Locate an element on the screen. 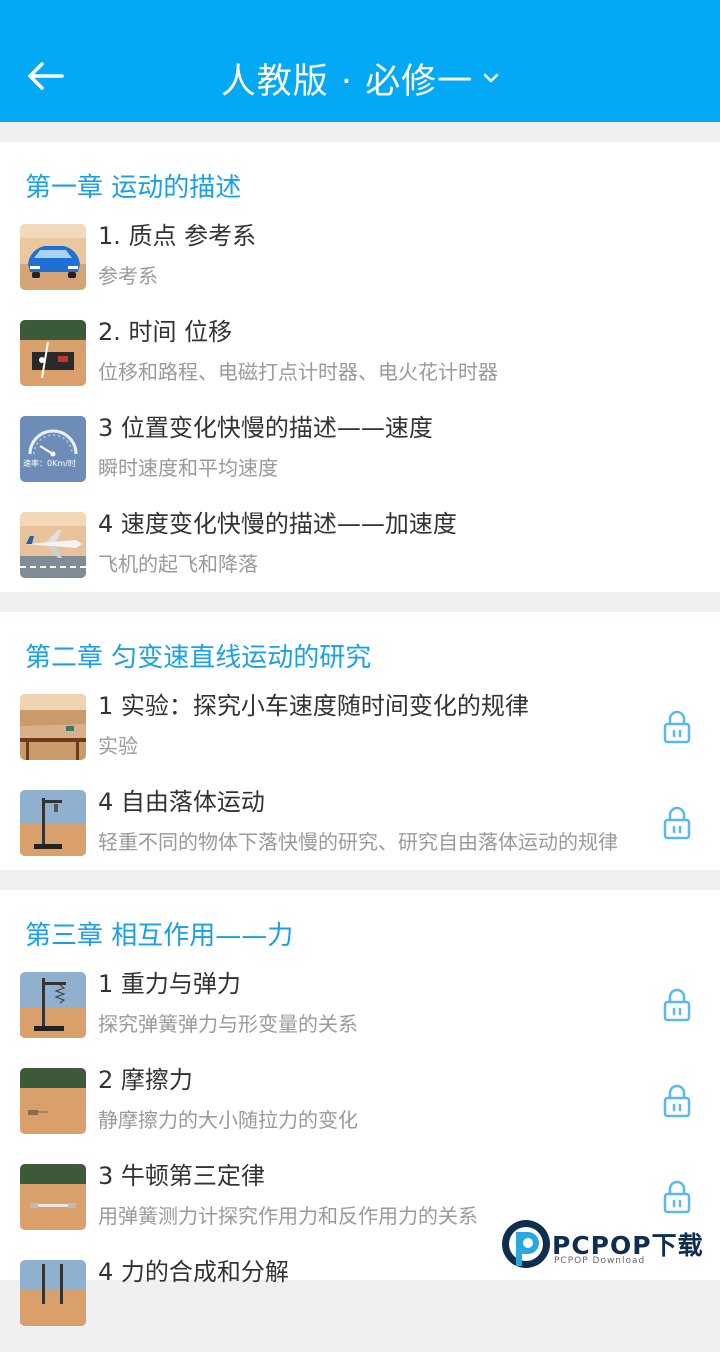  lesson-subtitle: 静摩擦力的大小随拉力的变化 is located at coordinates (228, 1120).